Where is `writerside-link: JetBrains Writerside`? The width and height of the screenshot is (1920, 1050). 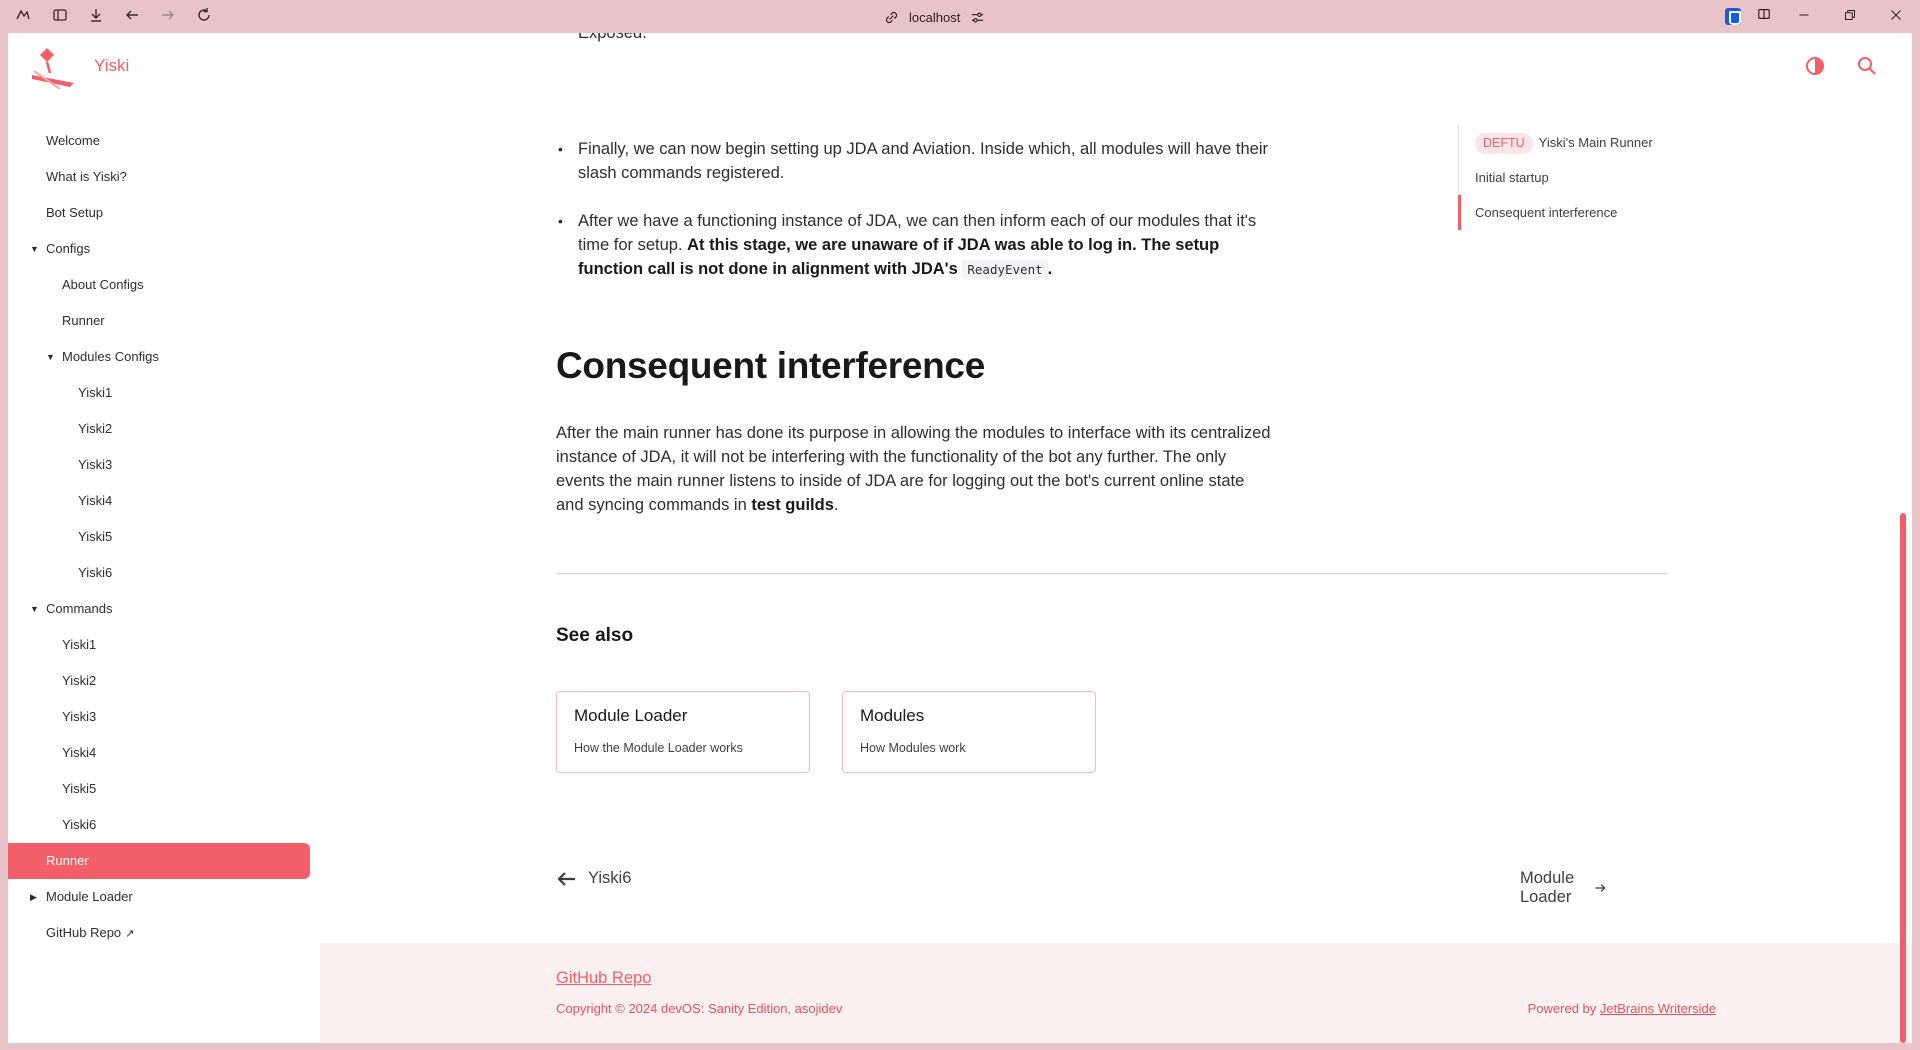
writerside-link: JetBrains Writerside is located at coordinates (1658, 1008).